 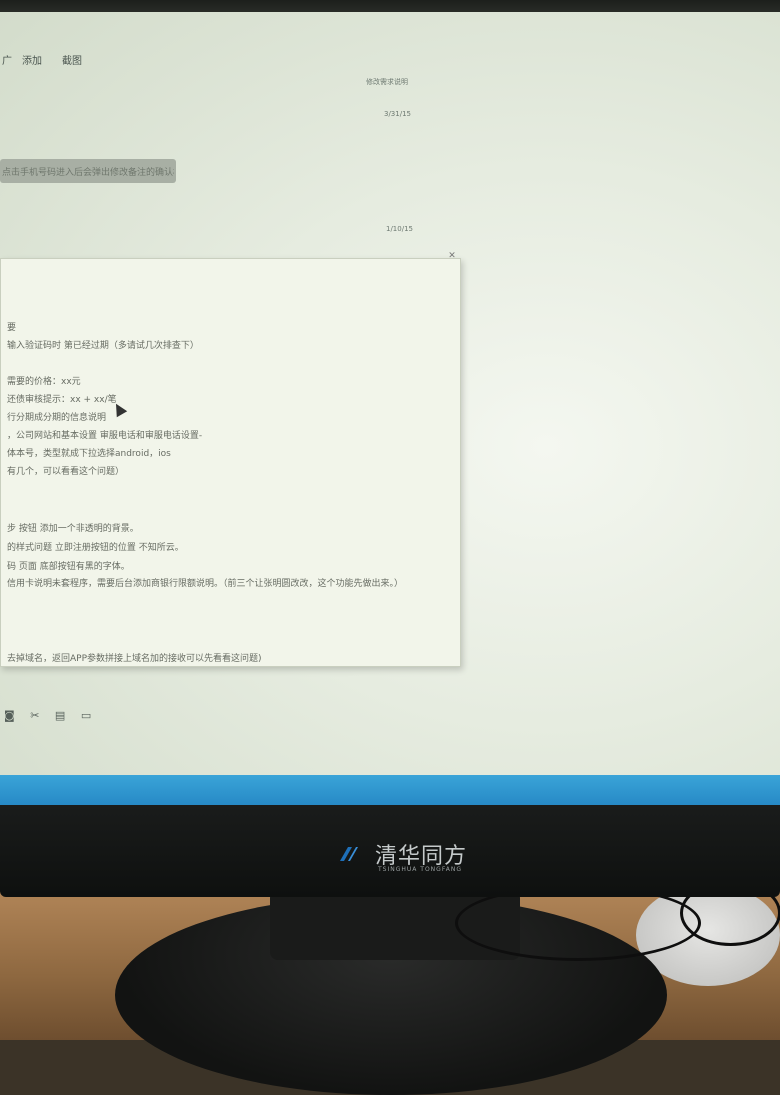 What do you see at coordinates (57, 418) in the screenshot?
I see `popup-line: 行分期成分期的信息说明` at bounding box center [57, 418].